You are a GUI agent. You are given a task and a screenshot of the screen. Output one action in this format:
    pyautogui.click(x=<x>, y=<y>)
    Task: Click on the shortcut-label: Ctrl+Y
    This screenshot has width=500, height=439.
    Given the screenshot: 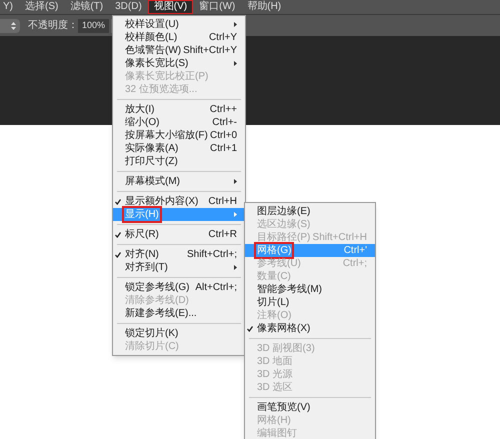 What is the action you would take?
    pyautogui.click(x=222, y=37)
    